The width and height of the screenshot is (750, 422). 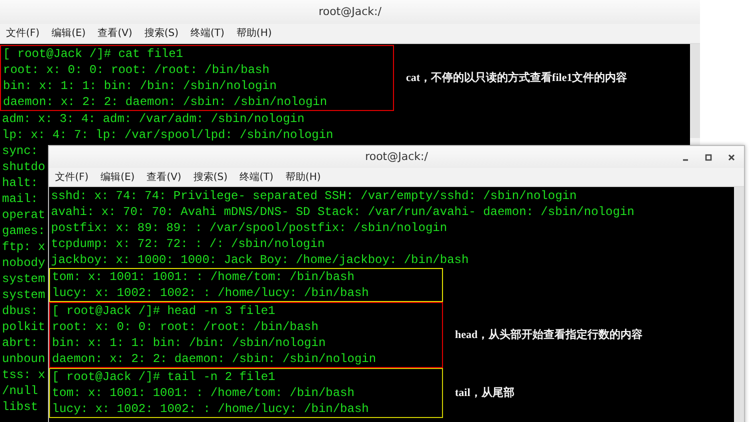 What do you see at coordinates (163, 311) in the screenshot?
I see `terminal-line: [ root@Jack /]# head -n 3 file1` at bounding box center [163, 311].